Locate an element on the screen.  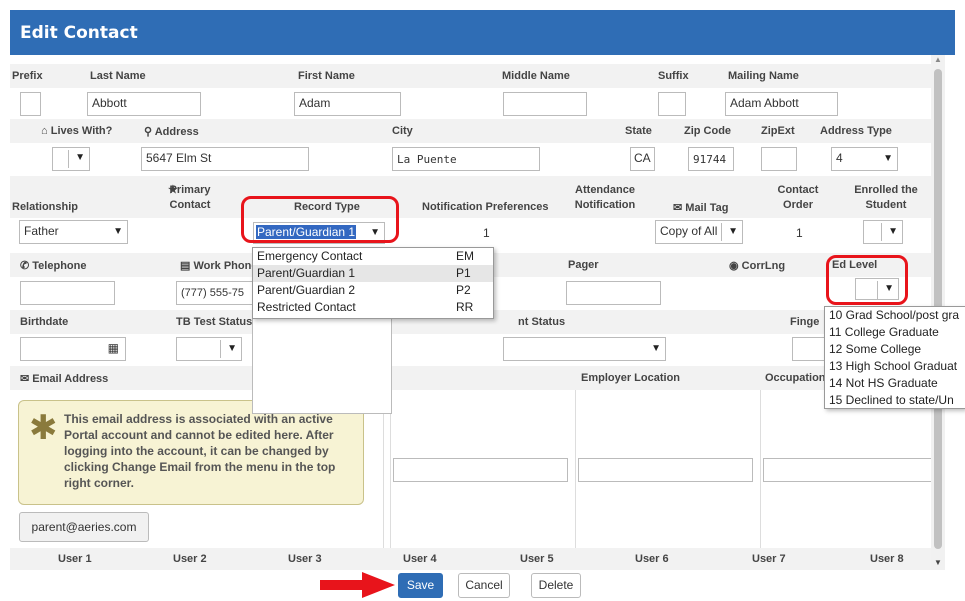
address-input: 5647 Elm St is located at coordinates (225, 159).